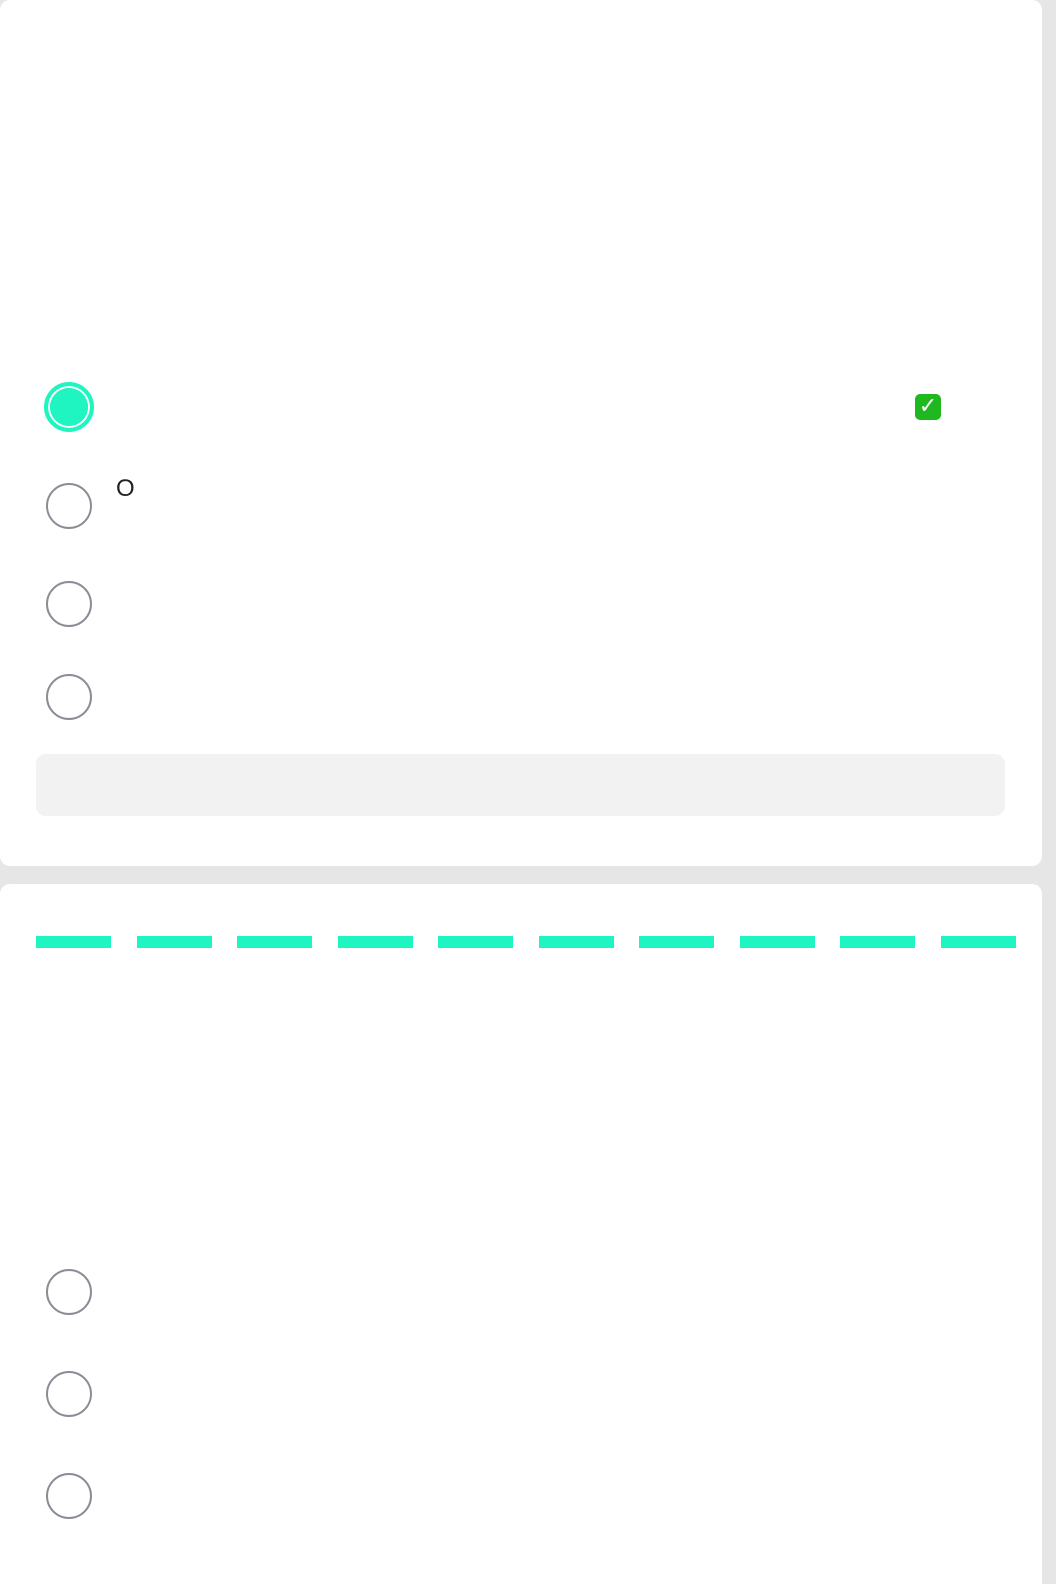 This screenshot has height=1584, width=1056. Describe the element at coordinates (69, 407) in the screenshot. I see `radio-selected` at that location.